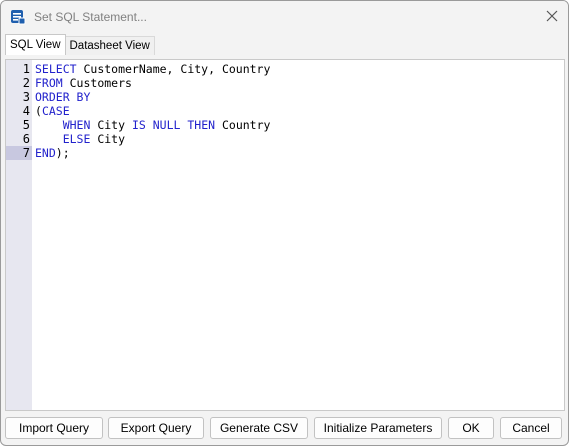  I want to click on sql-keyword: IS NULL THEN, so click(173, 125).